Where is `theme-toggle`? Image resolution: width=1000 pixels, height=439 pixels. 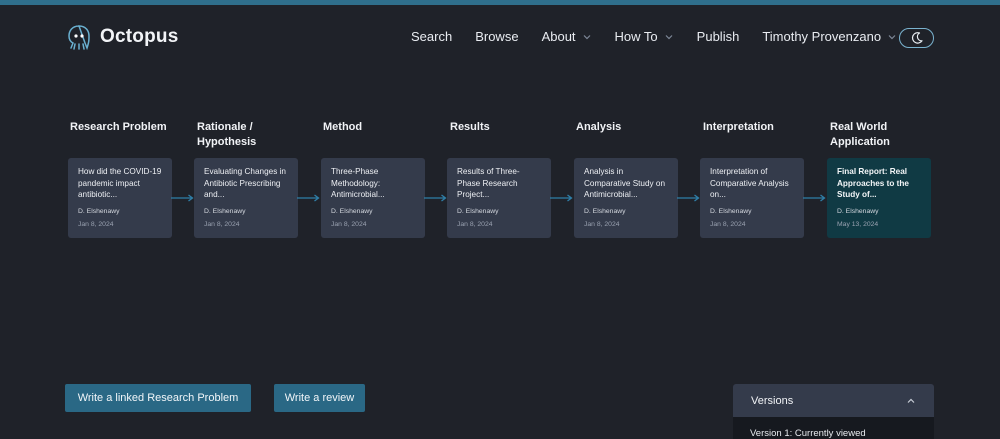 theme-toggle is located at coordinates (916, 38).